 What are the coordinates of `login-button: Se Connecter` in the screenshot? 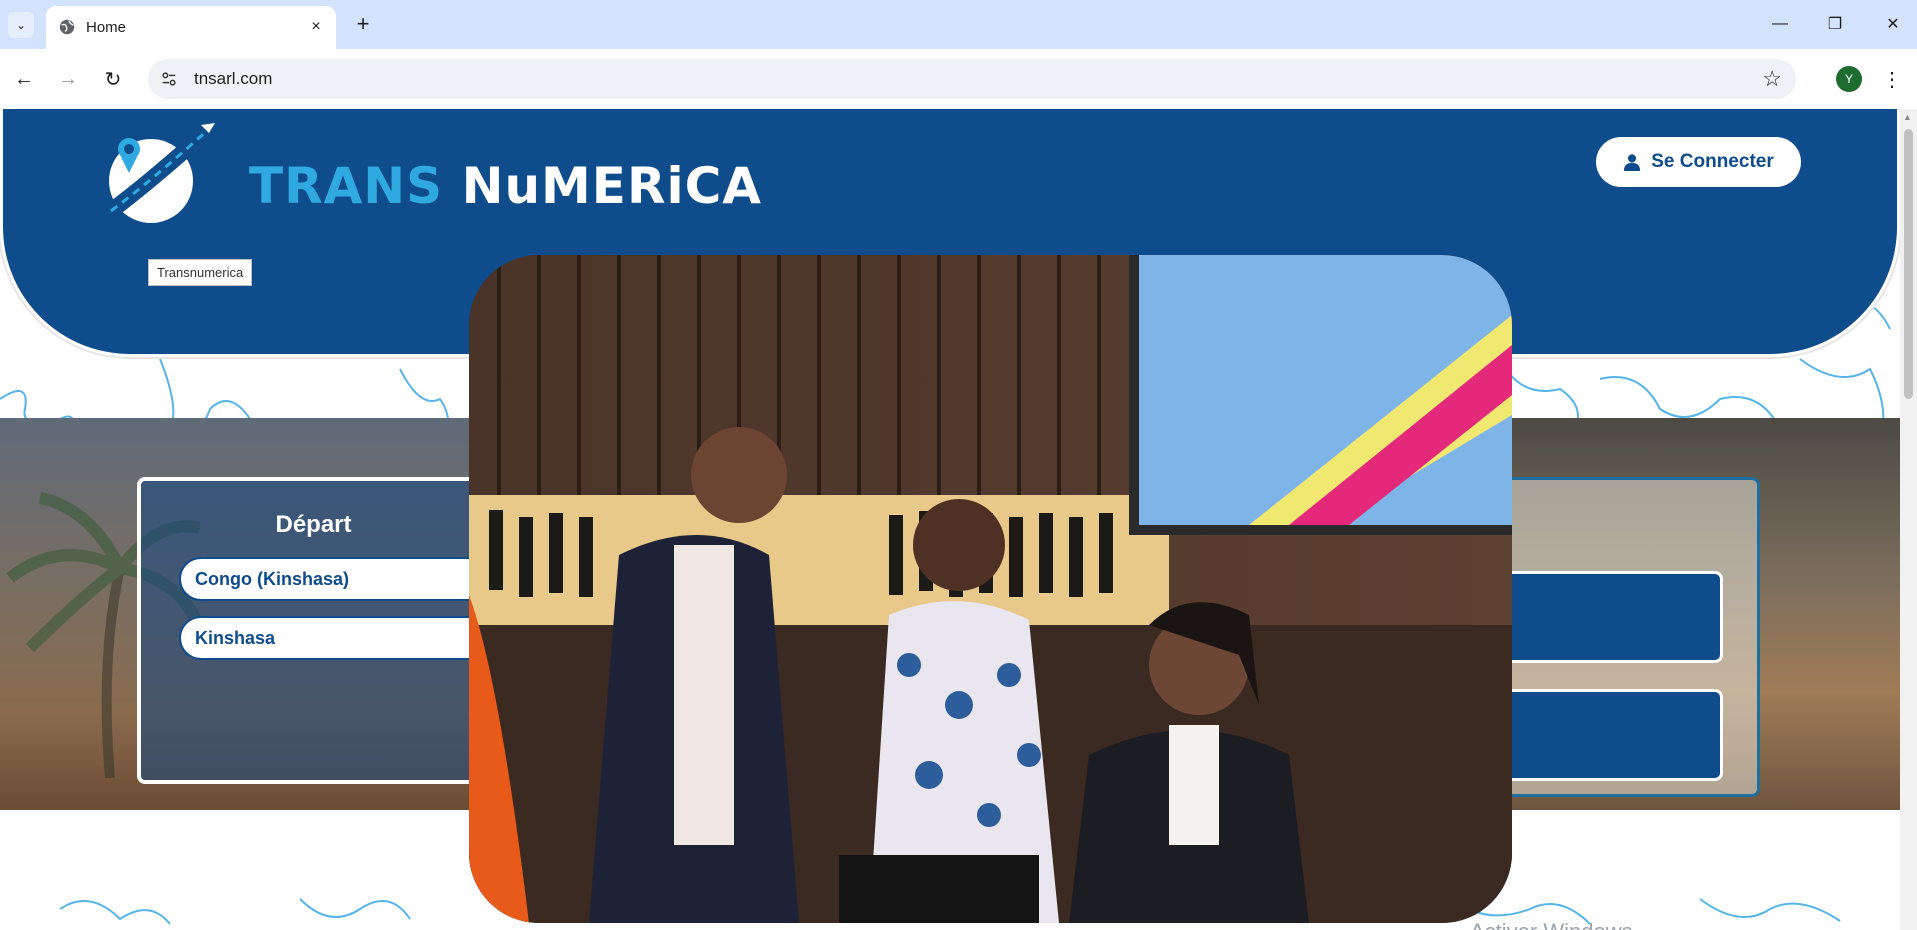 It's located at (1698, 162).